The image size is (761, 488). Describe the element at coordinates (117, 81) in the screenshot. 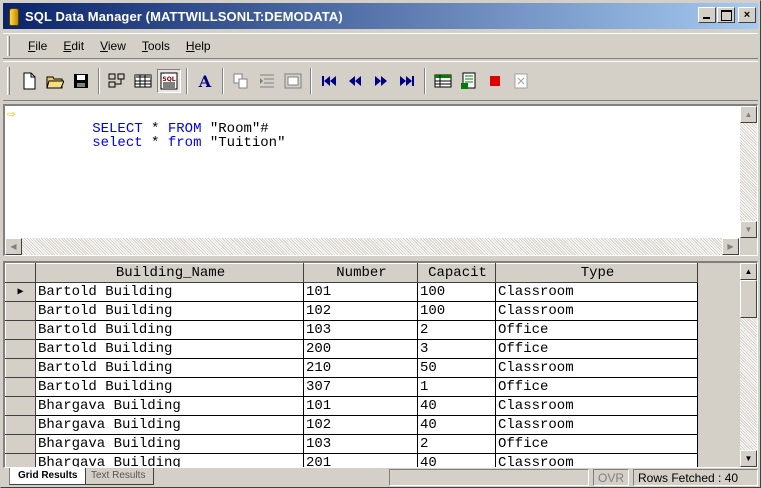

I see `grid-view-button` at that location.